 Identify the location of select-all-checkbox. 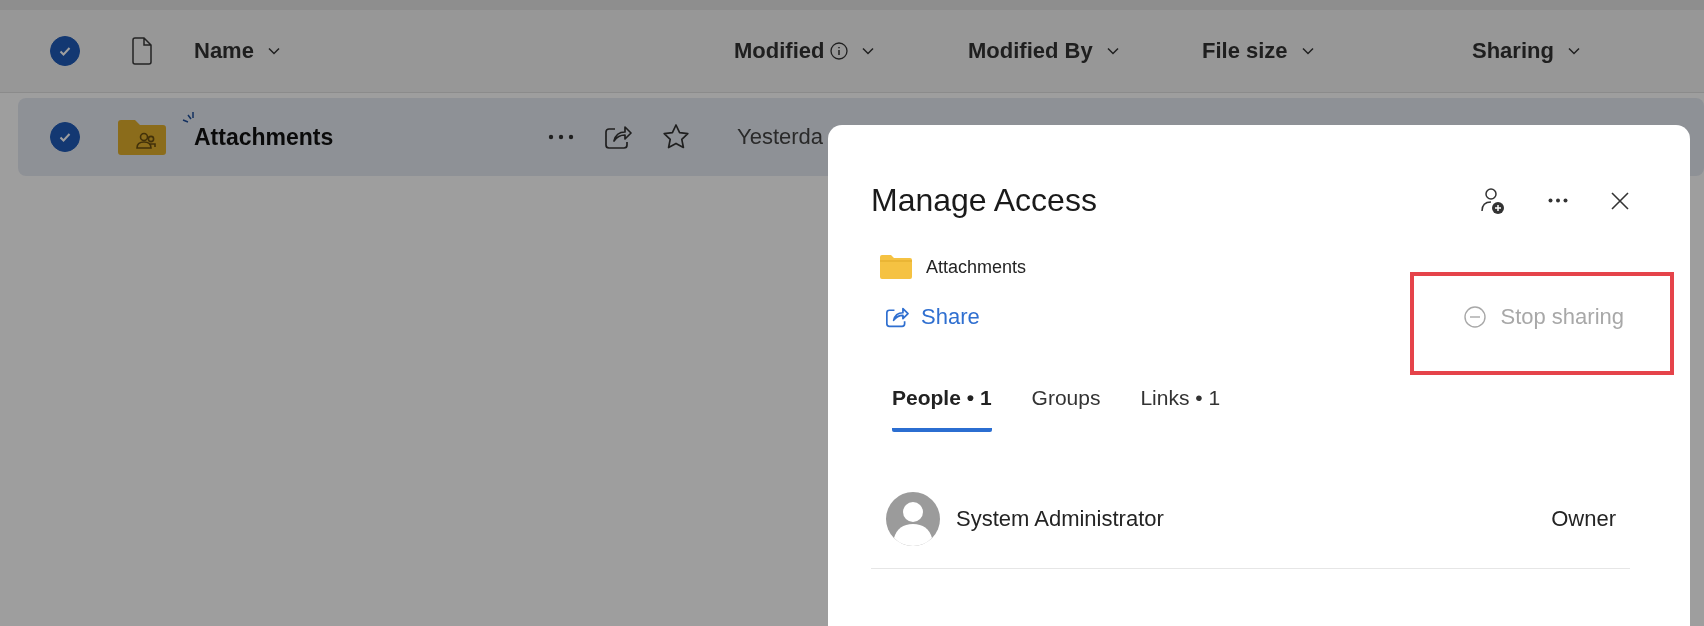
(65, 51).